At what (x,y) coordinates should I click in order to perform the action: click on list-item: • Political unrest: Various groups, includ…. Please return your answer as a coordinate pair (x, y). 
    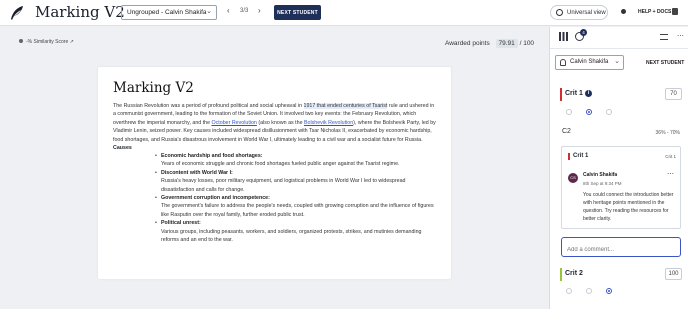
    Looking at the image, I should click on (295, 231).